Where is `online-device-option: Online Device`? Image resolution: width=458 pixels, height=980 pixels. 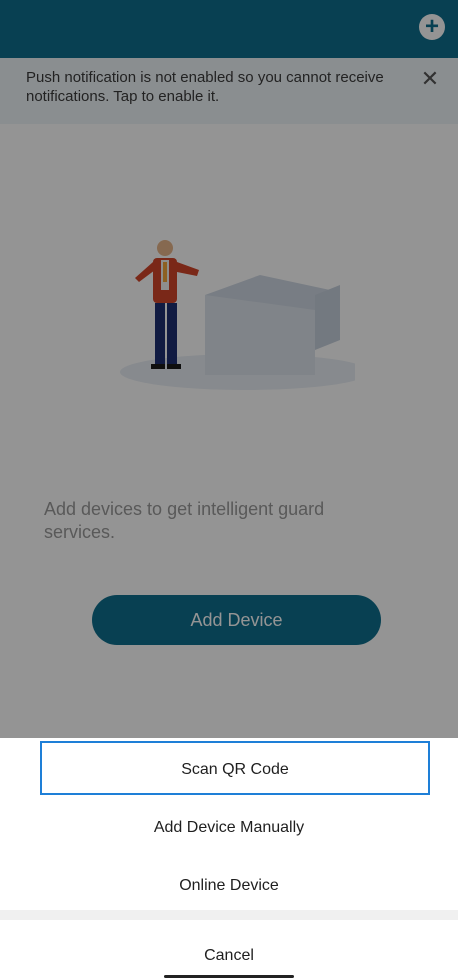 online-device-option: Online Device is located at coordinates (229, 886).